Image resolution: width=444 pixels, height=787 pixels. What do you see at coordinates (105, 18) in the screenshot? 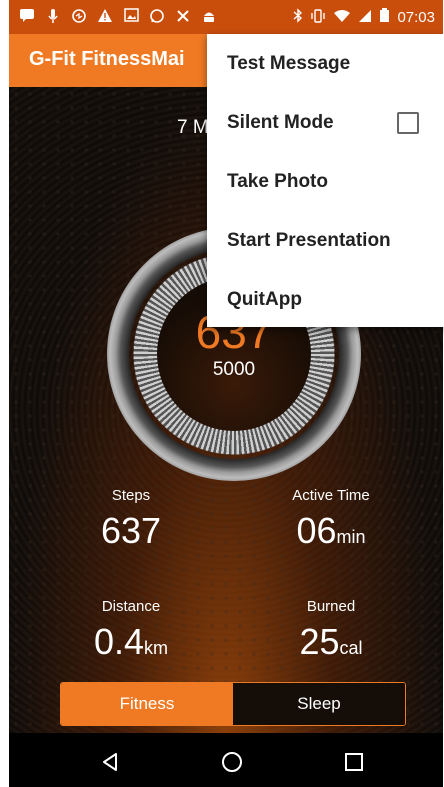
I see `alert-icon` at bounding box center [105, 18].